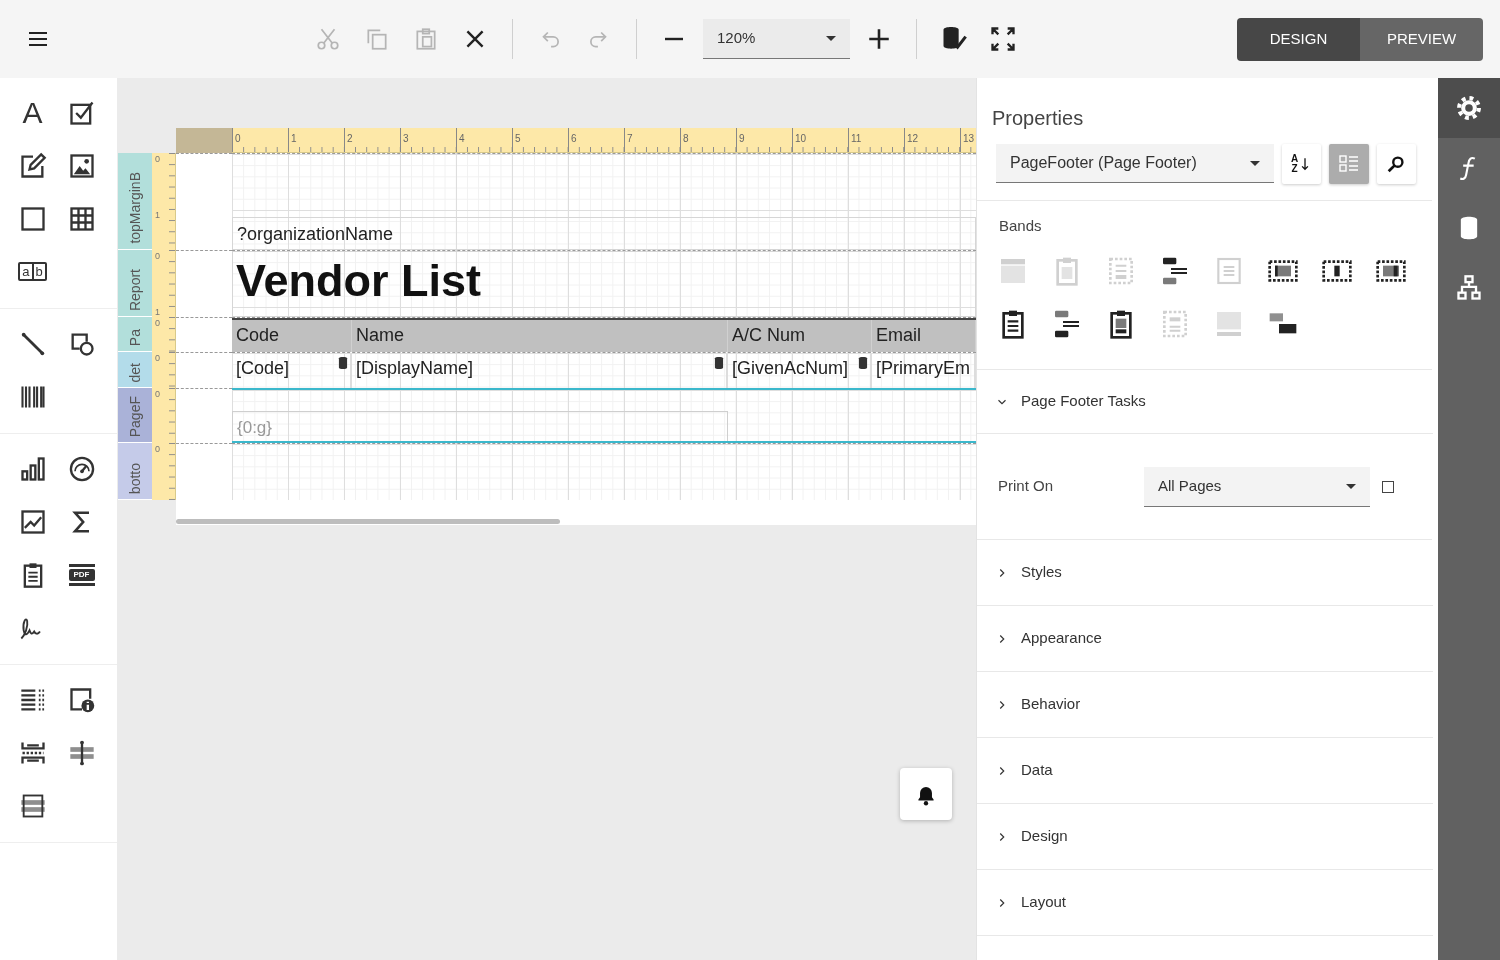  Describe the element at coordinates (1388, 486) in the screenshot. I see `checkbox` at that location.